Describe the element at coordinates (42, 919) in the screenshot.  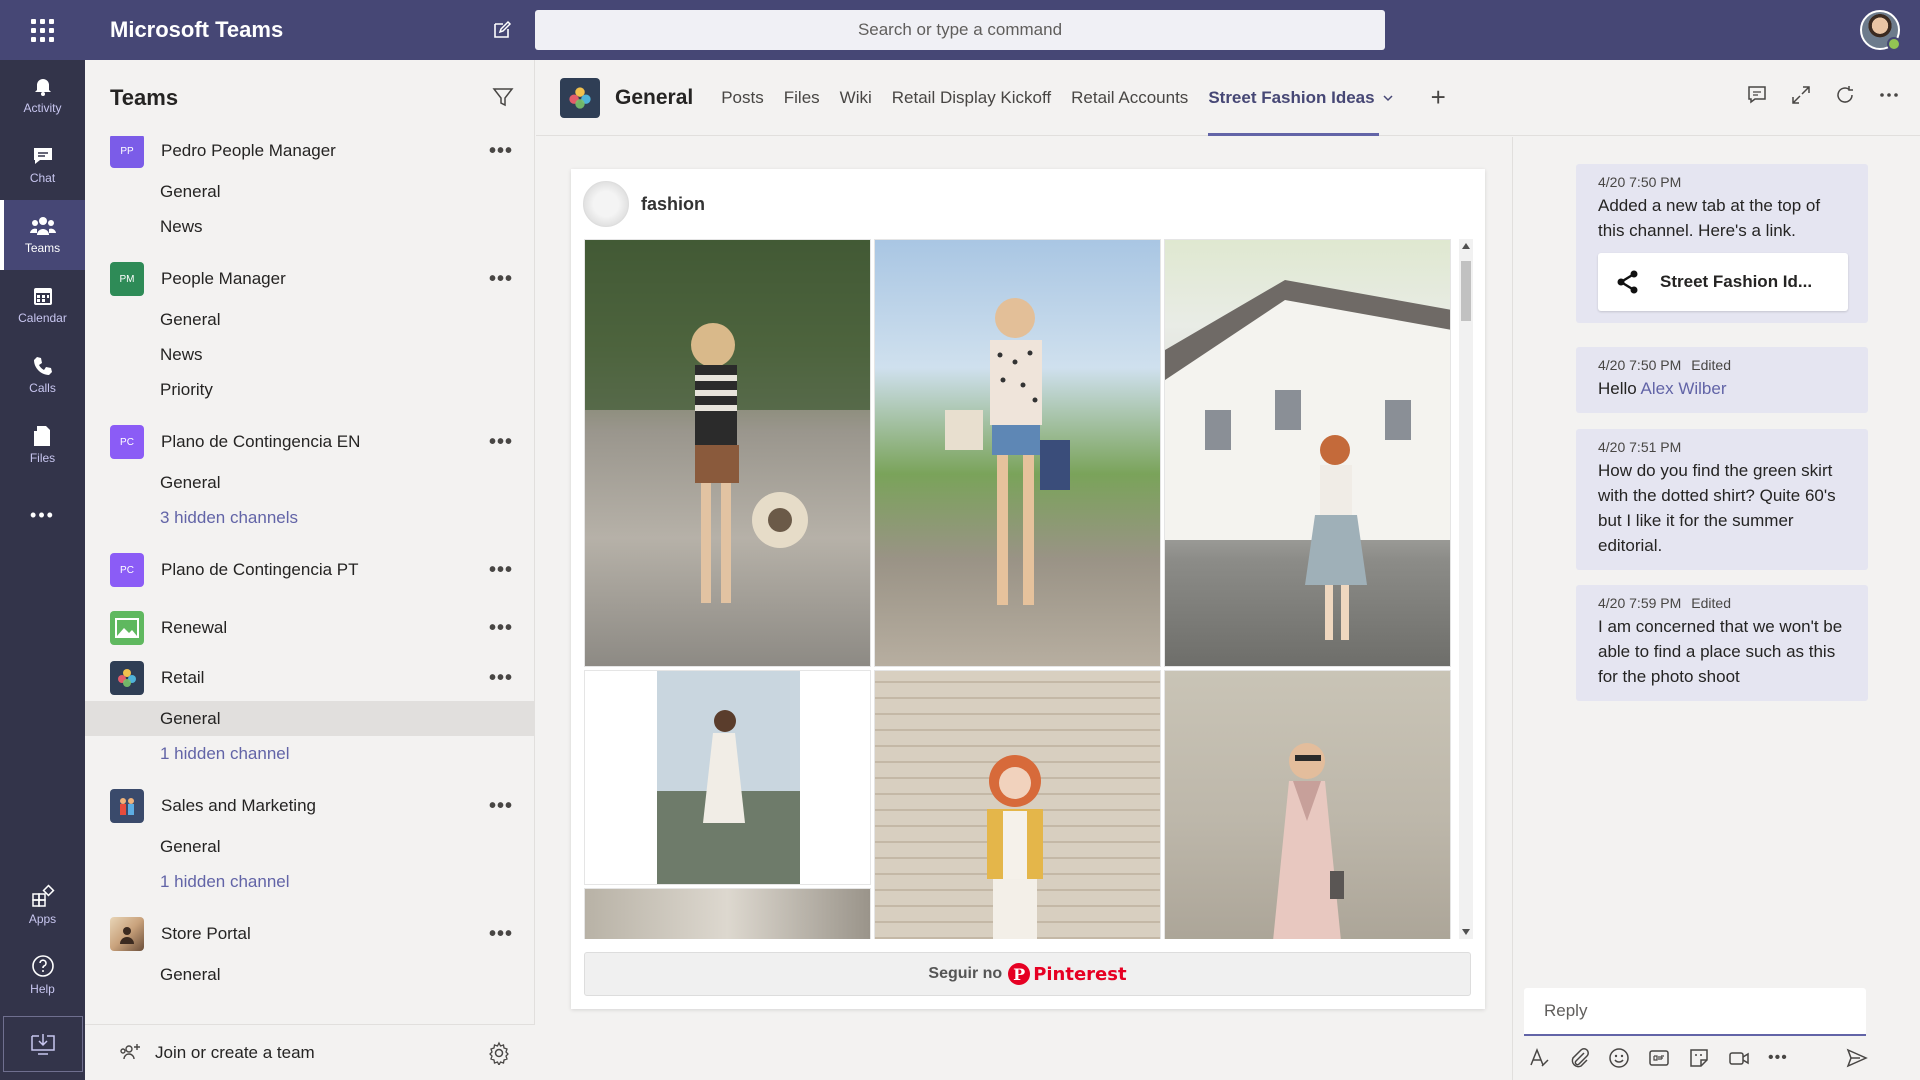
I see `rail-item-label: Apps` at that location.